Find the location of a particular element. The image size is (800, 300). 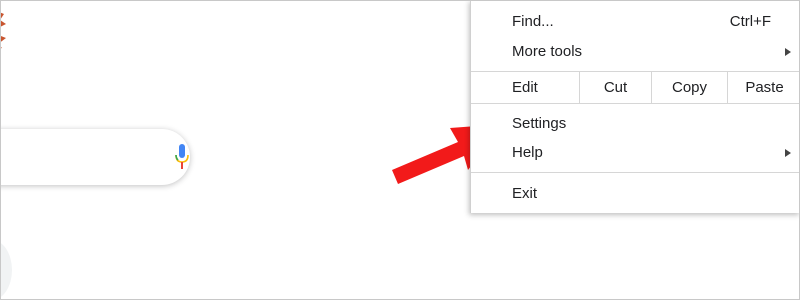

copy-button: Copy is located at coordinates (689, 88).